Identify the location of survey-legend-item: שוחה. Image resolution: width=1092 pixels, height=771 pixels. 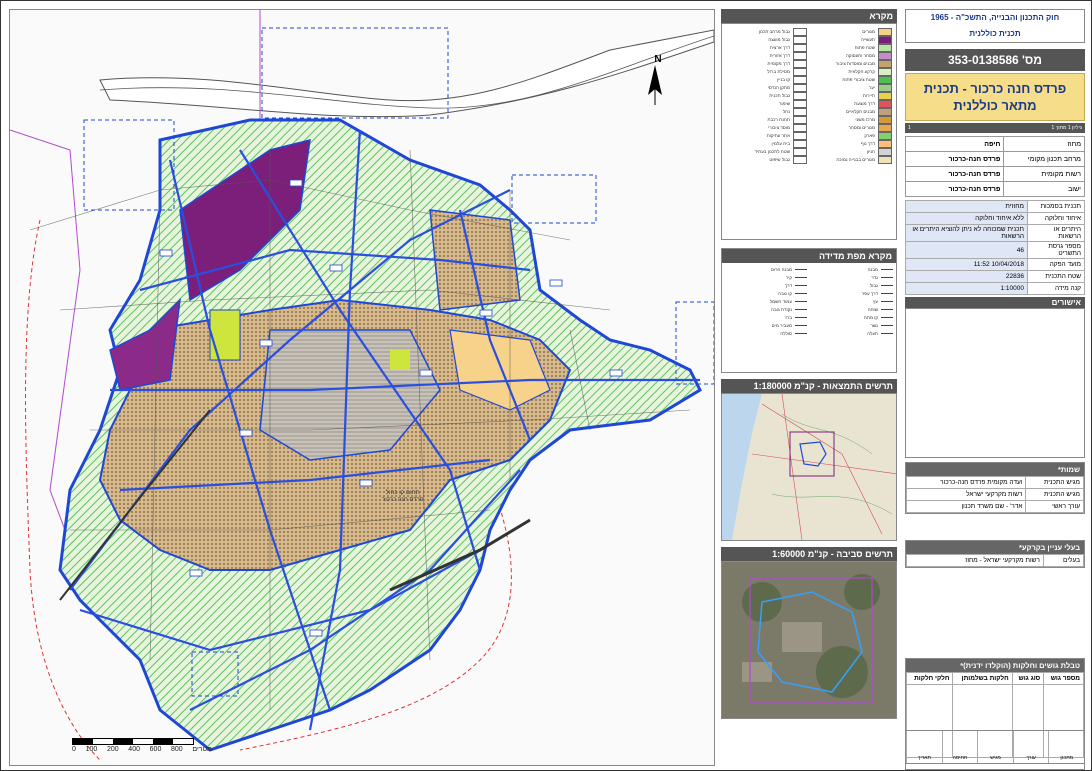
(852, 309).